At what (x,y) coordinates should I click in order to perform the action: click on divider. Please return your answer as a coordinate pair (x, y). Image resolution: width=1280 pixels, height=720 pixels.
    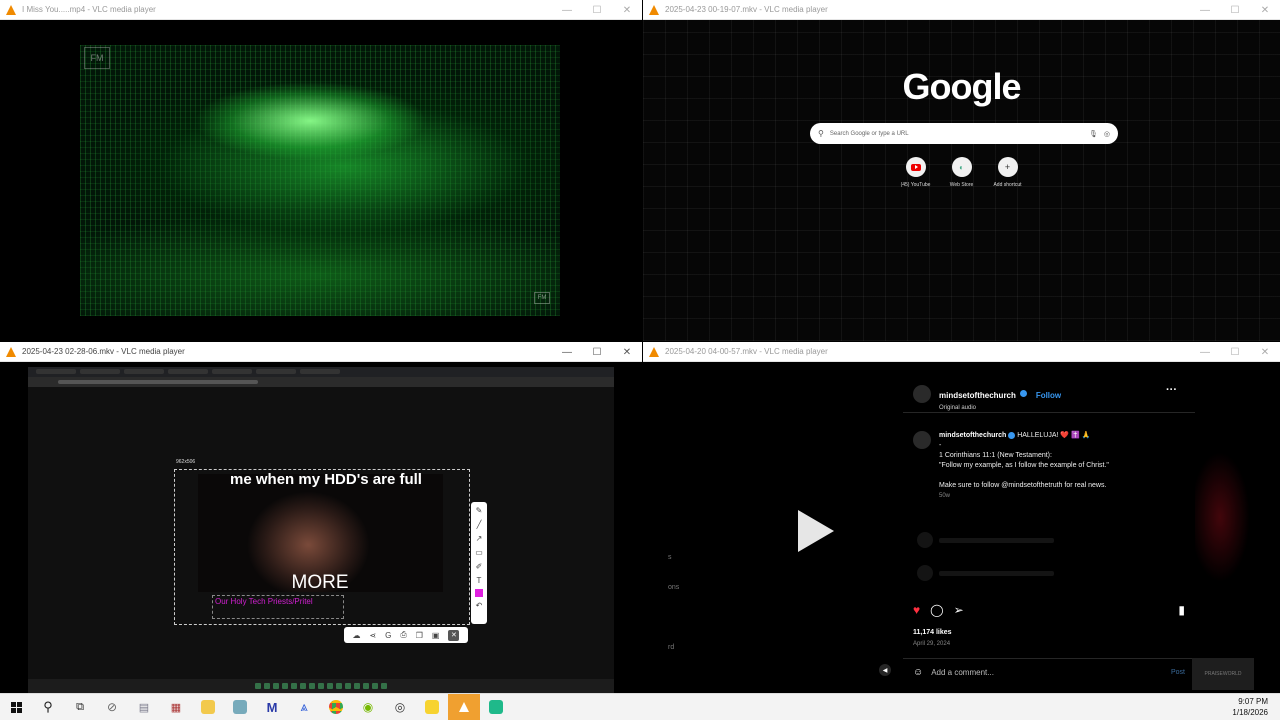
    Looking at the image, I should click on (1049, 412).